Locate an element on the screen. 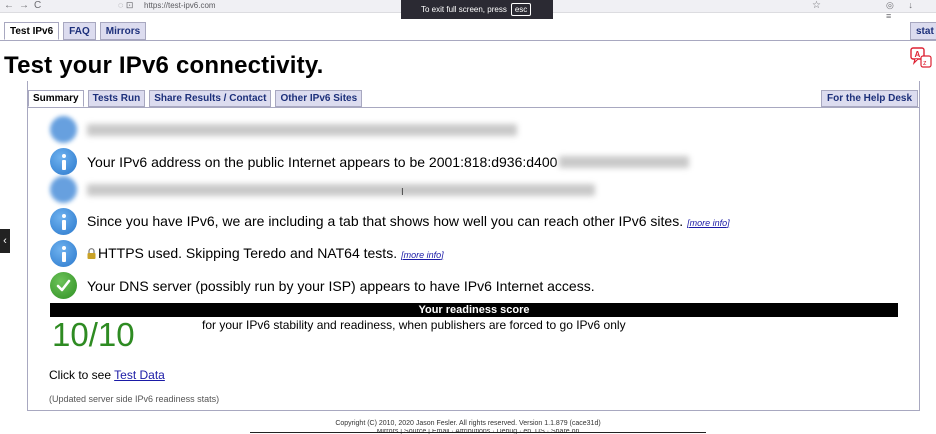  esc-key-badge: esc is located at coordinates (521, 9).